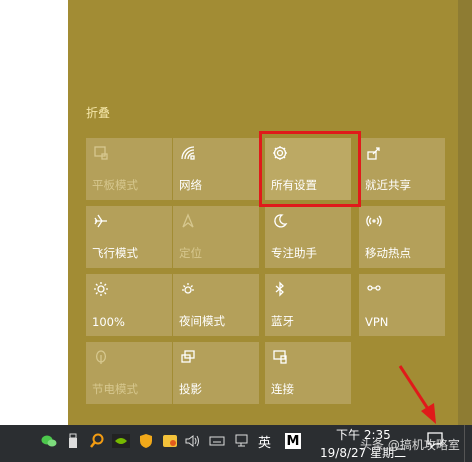  Describe the element at coordinates (190, 253) in the screenshot. I see `tile-label: 定位` at that location.